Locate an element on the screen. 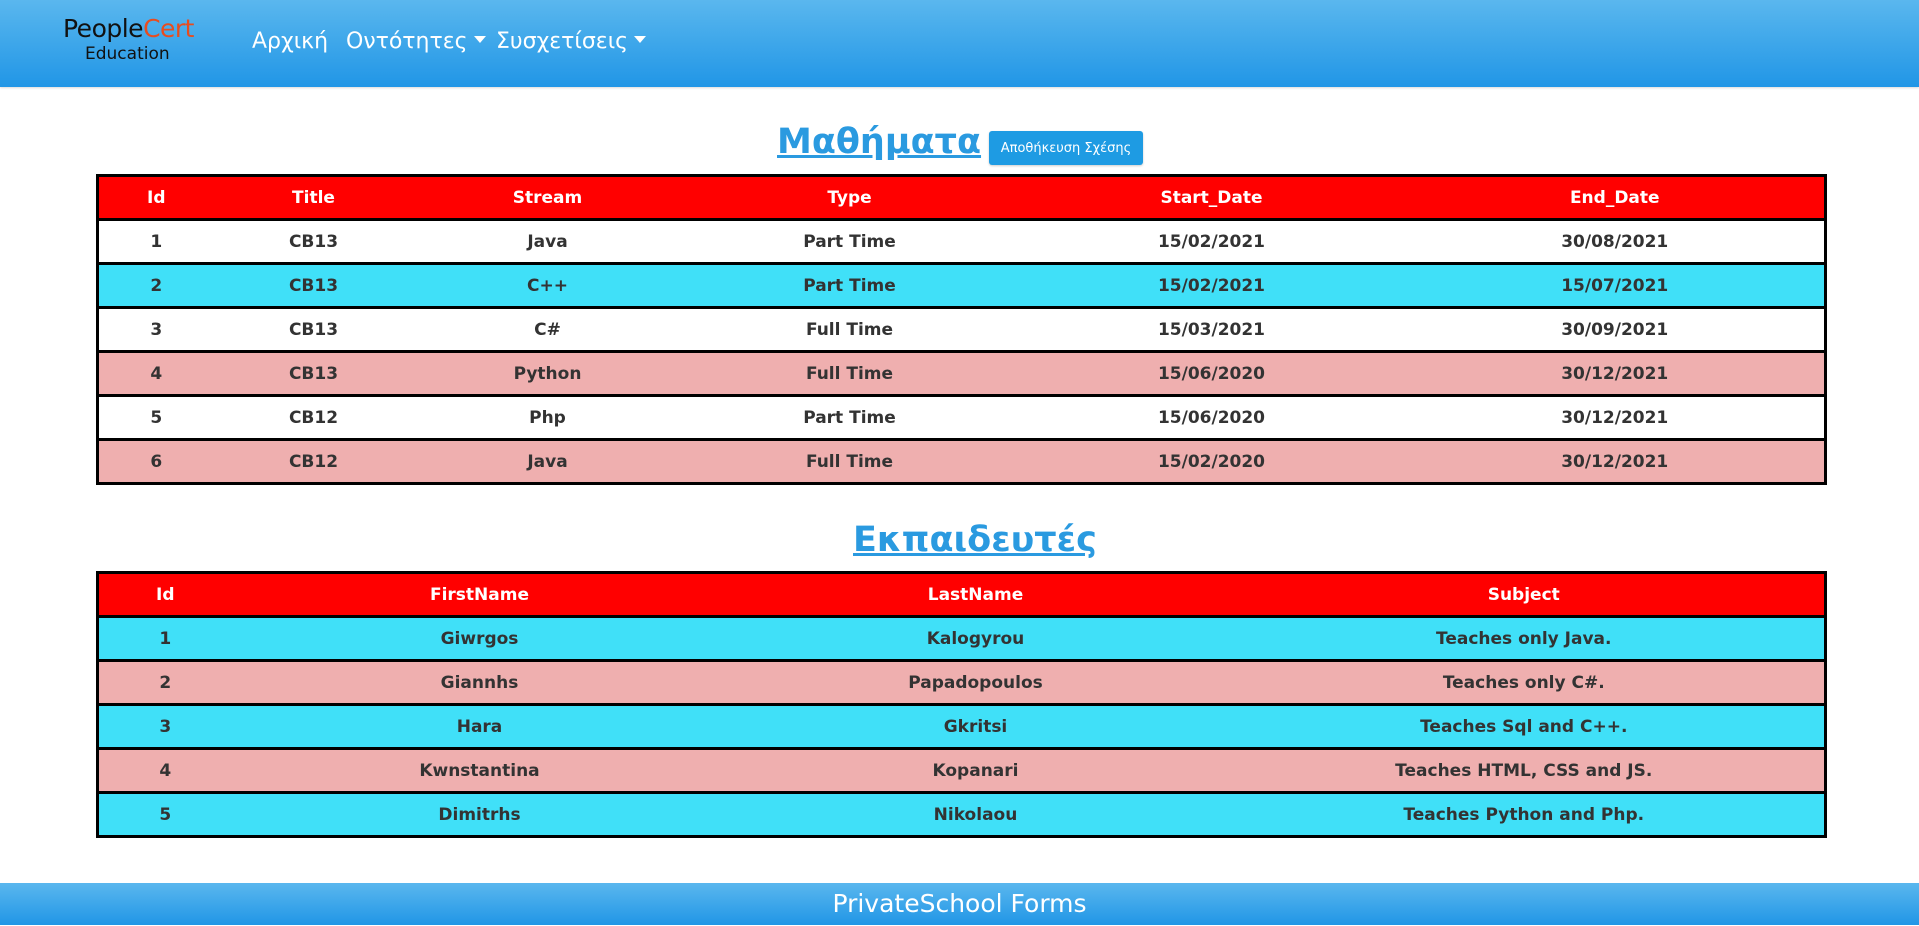 Image resolution: width=1919 pixels, height=926 pixels. brand-name-part2: Cert is located at coordinates (168, 28).